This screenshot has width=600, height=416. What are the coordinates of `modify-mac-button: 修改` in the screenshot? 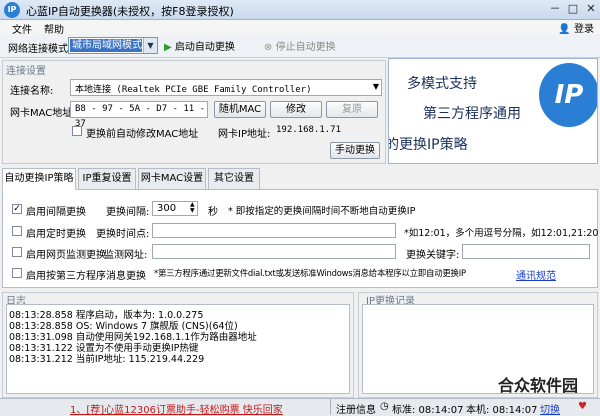 It's located at (296, 109).